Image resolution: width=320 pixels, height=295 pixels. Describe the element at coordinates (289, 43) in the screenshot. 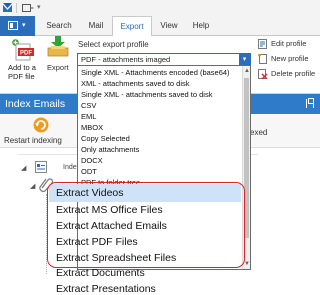

I see `edit-profile-label: Edit profile` at that location.